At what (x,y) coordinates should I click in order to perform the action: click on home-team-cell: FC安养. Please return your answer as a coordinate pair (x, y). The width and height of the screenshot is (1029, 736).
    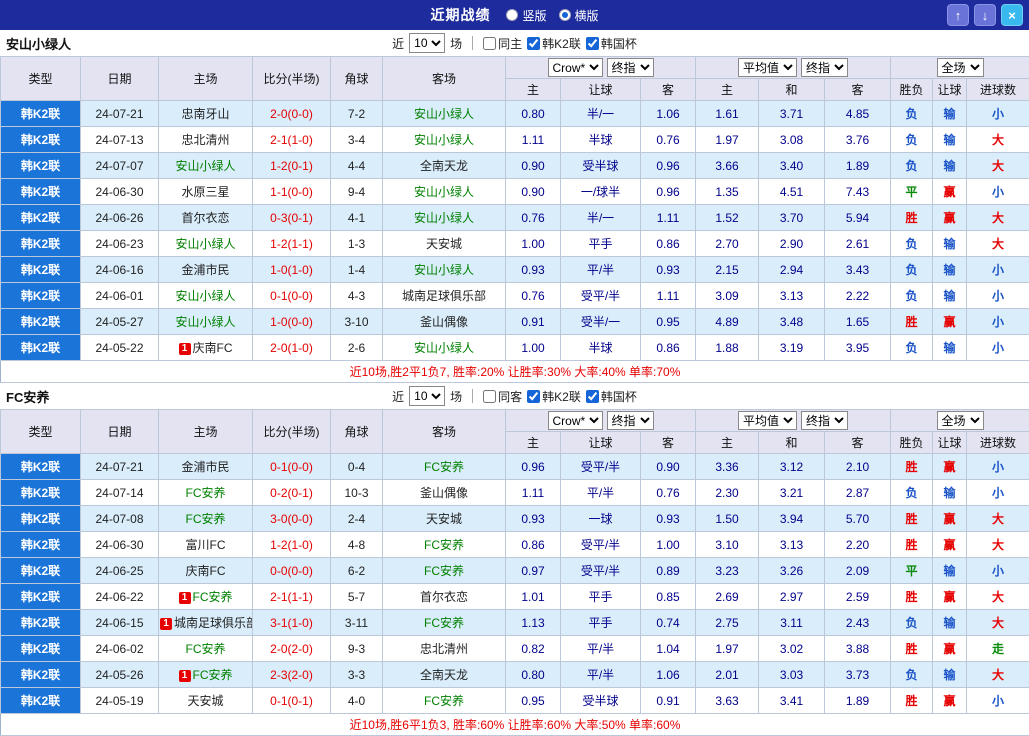
    Looking at the image, I should click on (206, 493).